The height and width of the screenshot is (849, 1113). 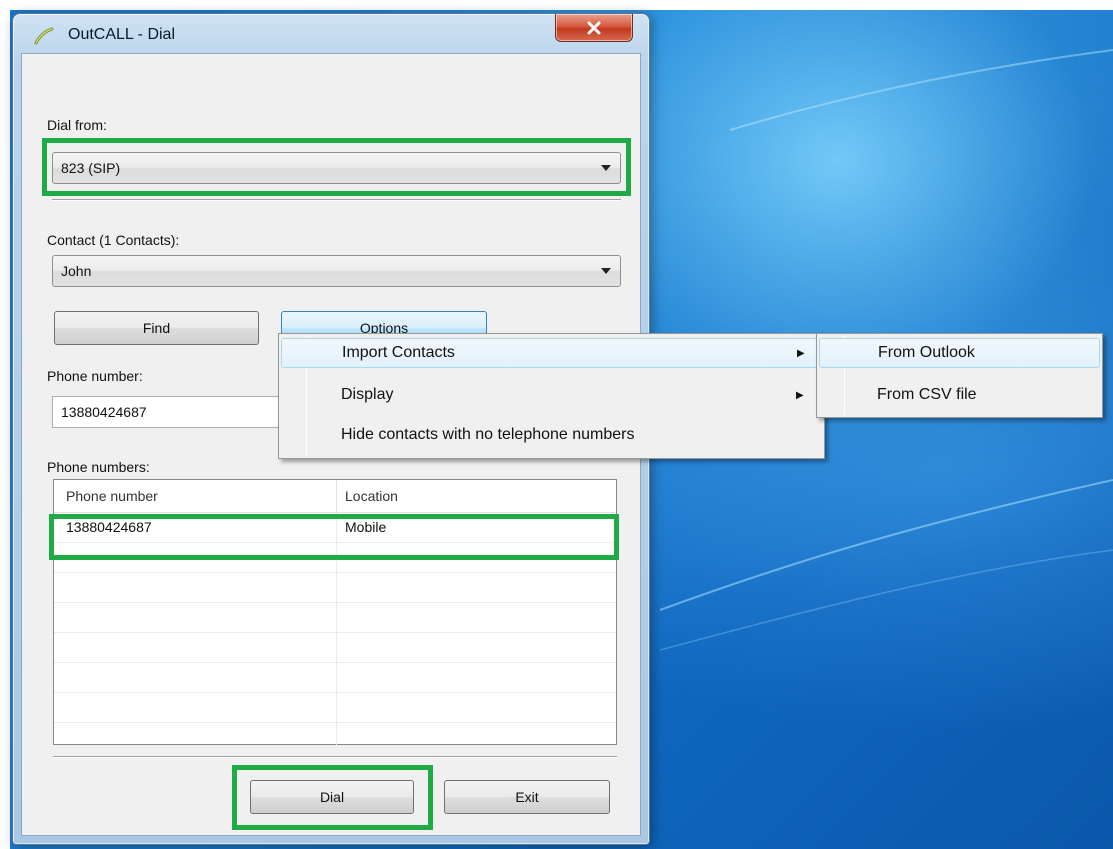 What do you see at coordinates (488, 434) in the screenshot?
I see `menu-item-label: Hide contacts with no telephone numbers` at bounding box center [488, 434].